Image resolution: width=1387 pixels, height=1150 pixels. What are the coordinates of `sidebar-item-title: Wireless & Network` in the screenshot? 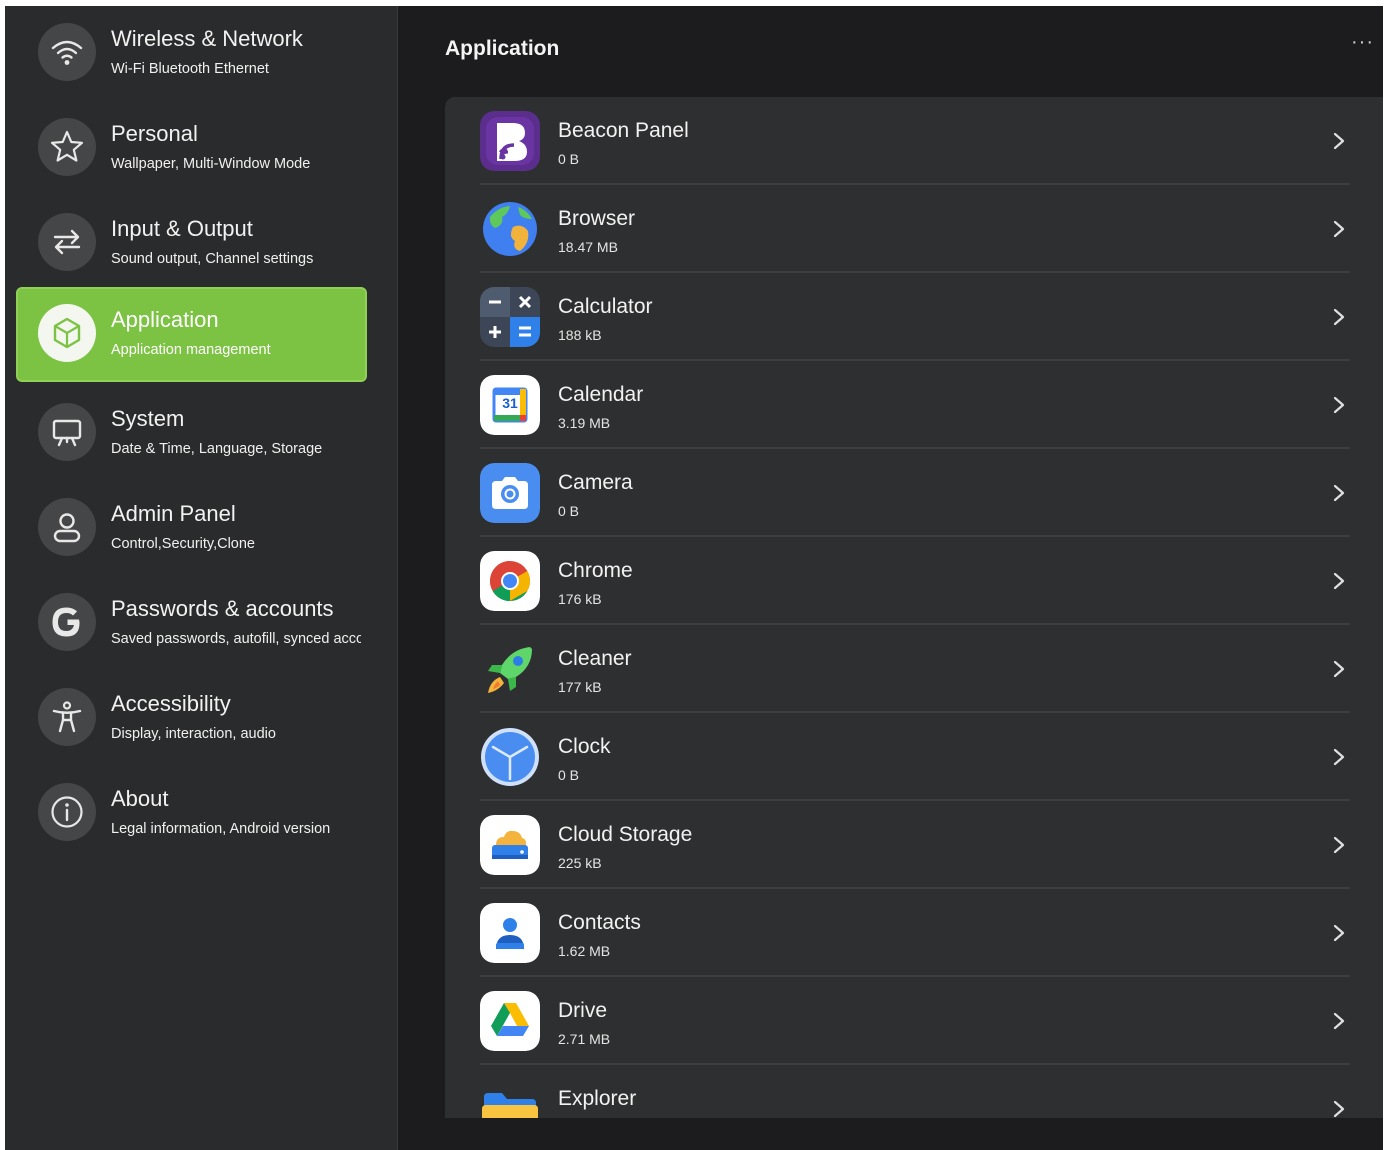 It's located at (207, 38).